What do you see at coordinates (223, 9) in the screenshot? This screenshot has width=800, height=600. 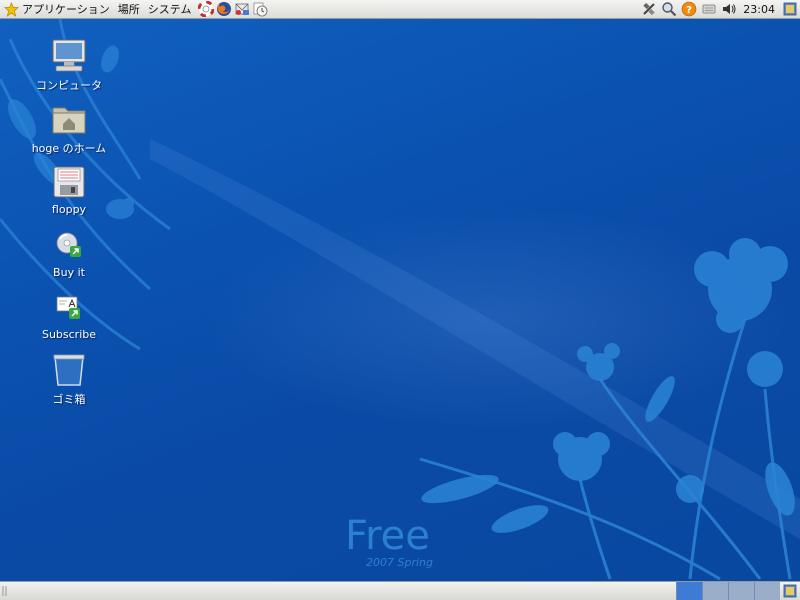 I see `firefox-icon` at bounding box center [223, 9].